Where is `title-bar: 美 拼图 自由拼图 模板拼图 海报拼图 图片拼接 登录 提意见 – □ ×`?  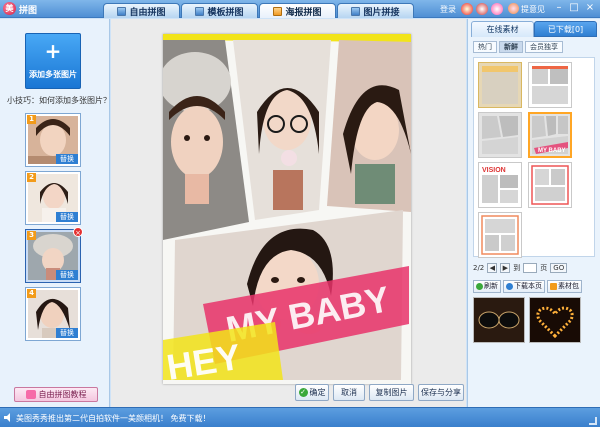 title-bar: 美 拼图 自由拼图 模板拼图 海报拼图 图片拼接 登录 提意见 – □ × is located at coordinates (300, 9).